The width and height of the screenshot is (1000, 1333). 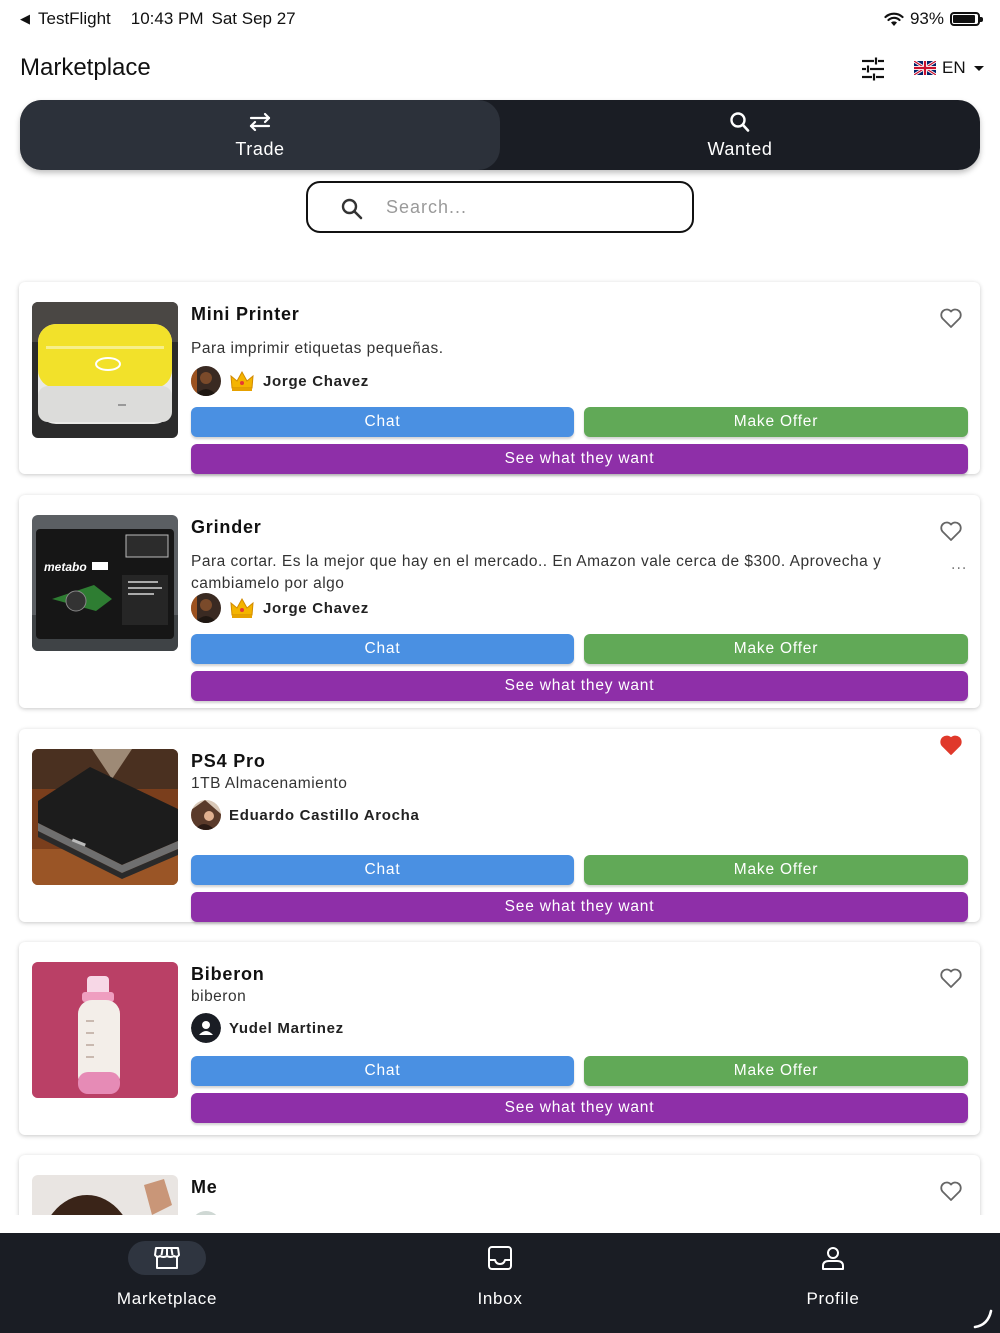 I want to click on back-triangle-icon: ◀, so click(x=25, y=19).